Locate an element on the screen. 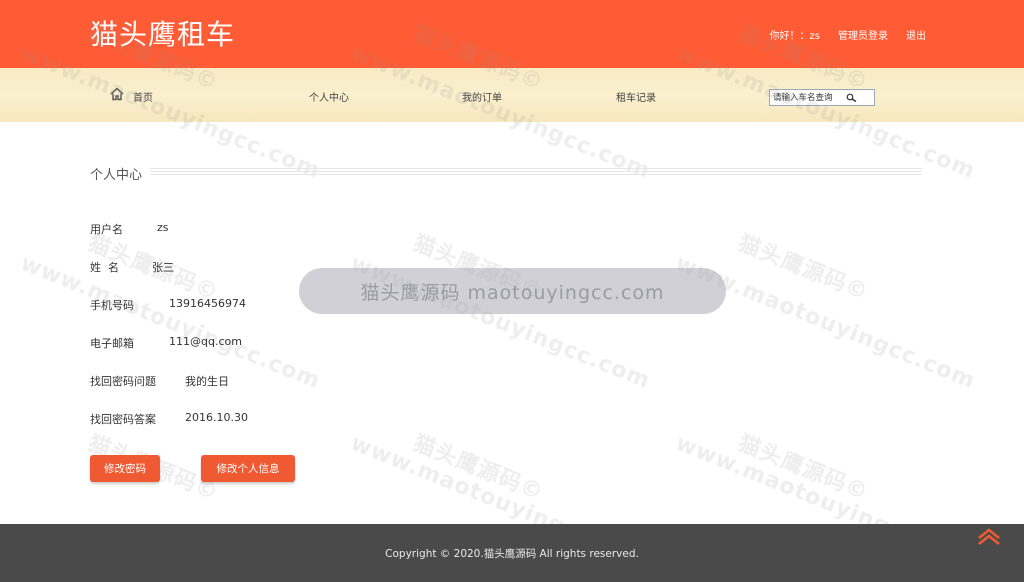 The image size is (1024, 582). edit-profile-button: 修改个人信息 is located at coordinates (248, 468).